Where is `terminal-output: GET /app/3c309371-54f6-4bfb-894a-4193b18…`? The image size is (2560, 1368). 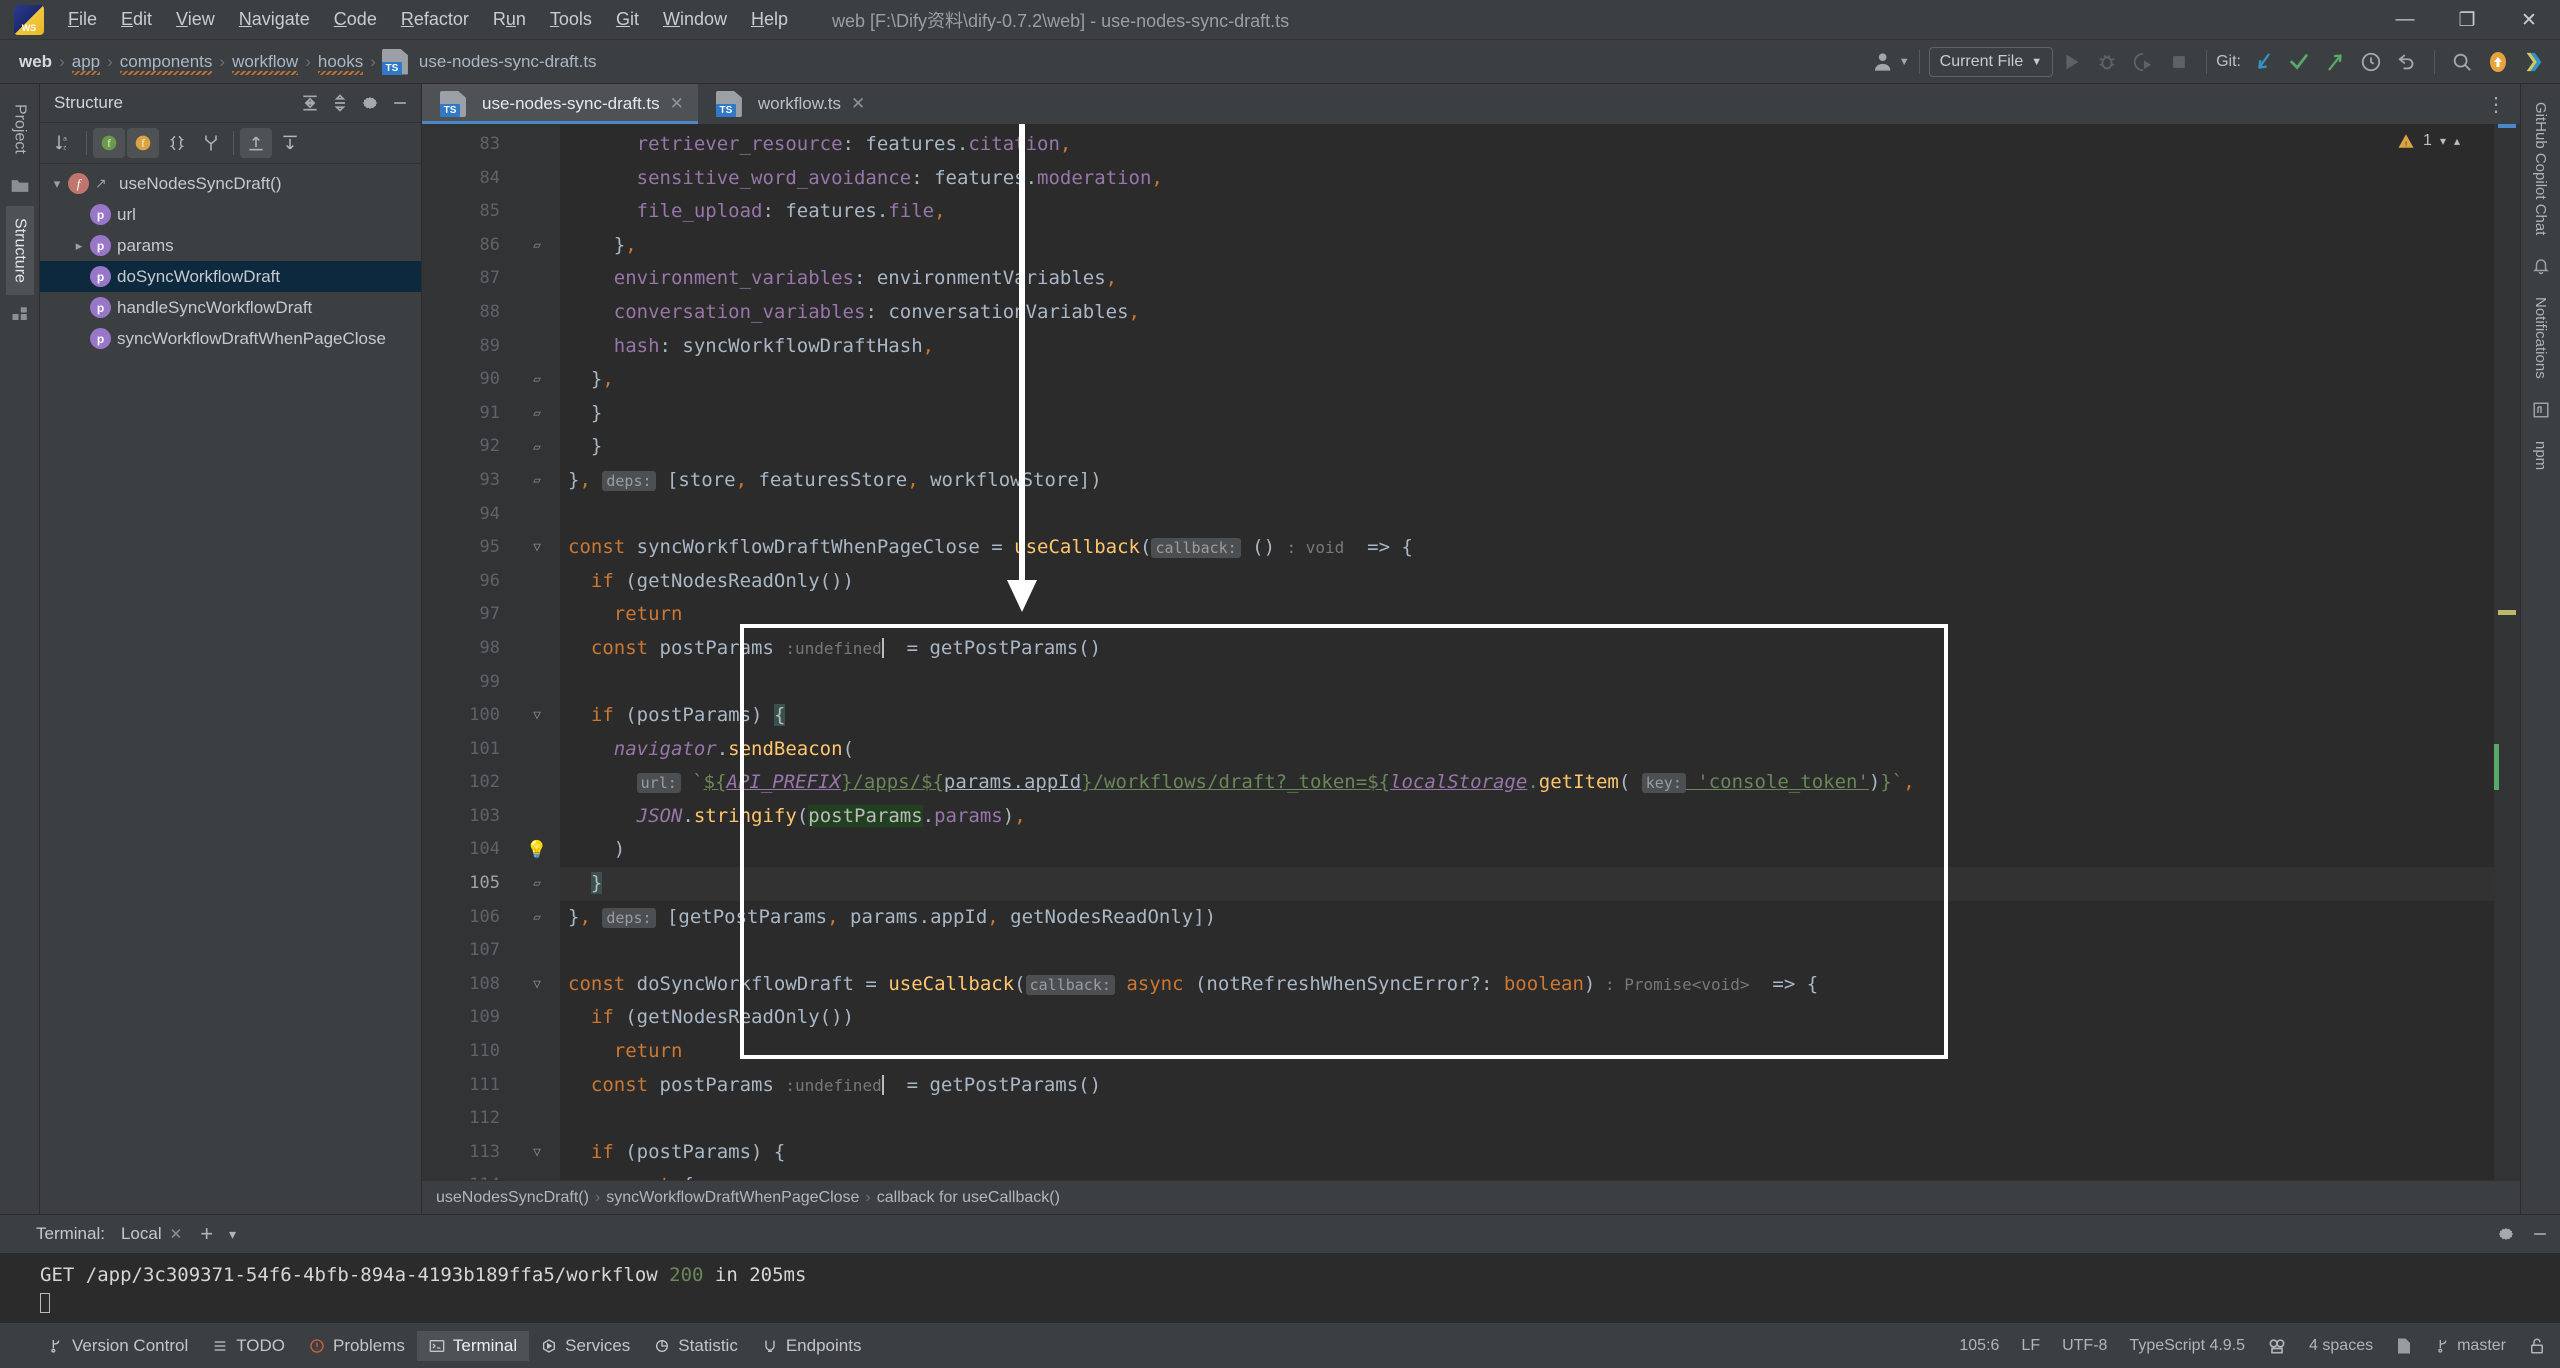 terminal-output: GET /app/3c309371-54f6-4bfb-894a-4193b18… is located at coordinates (1280, 1287).